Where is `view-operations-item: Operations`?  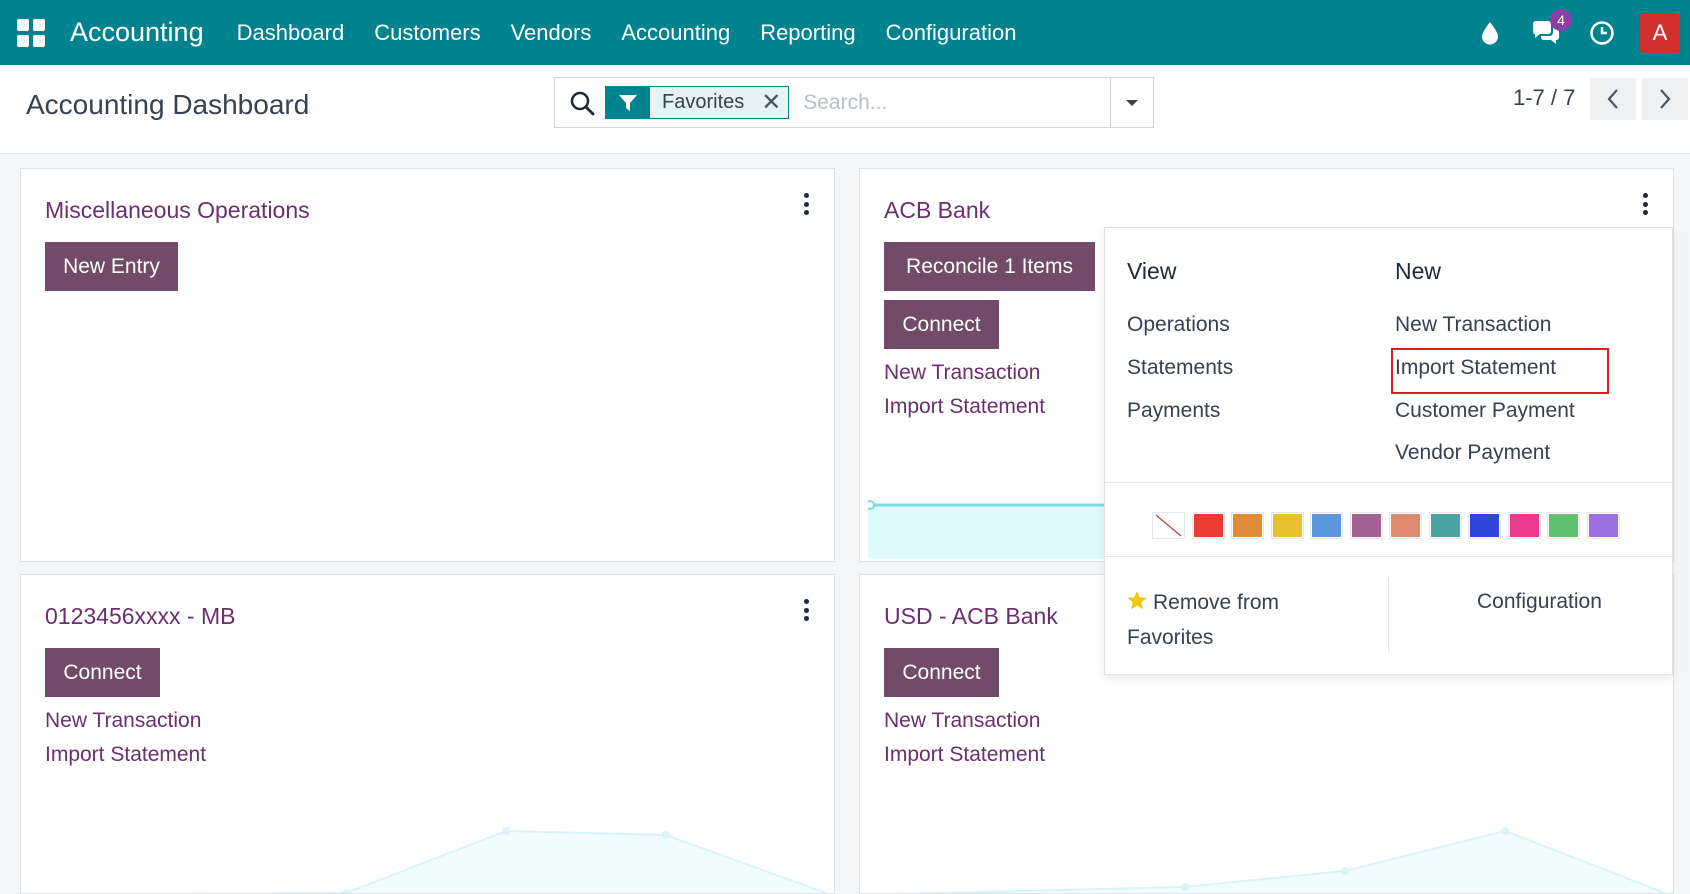
view-operations-item: Operations is located at coordinates (1178, 325).